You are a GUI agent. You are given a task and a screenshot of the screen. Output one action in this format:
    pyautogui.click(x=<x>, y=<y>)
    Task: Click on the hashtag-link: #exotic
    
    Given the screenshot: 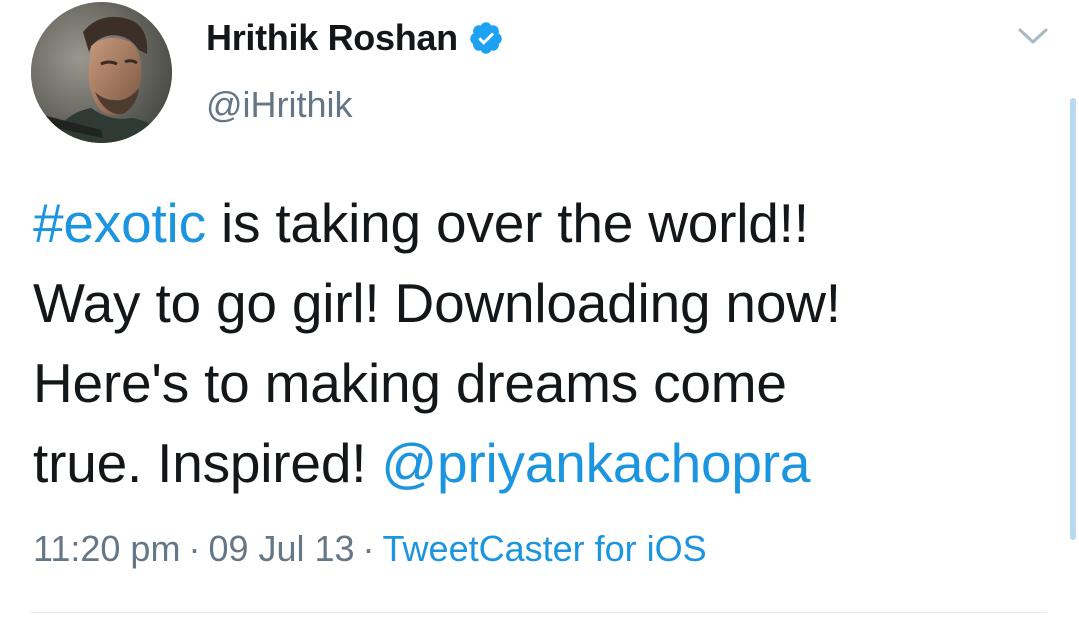 What is the action you would take?
    pyautogui.click(x=119, y=223)
    